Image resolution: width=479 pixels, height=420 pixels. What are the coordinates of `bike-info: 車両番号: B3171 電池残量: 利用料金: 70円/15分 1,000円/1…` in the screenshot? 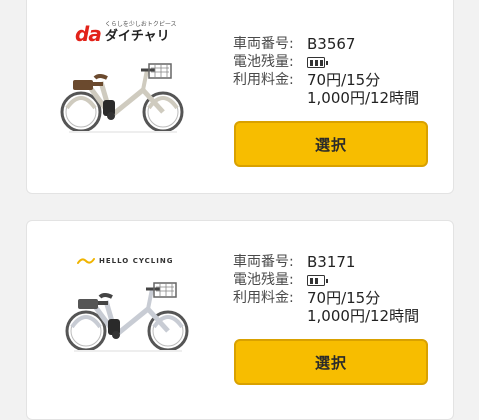 It's located at (326, 289).